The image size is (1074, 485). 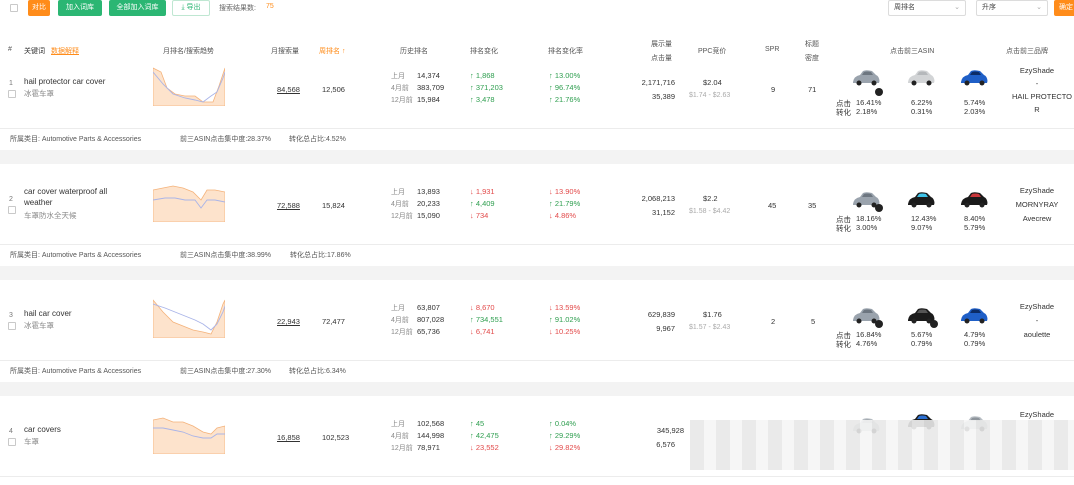 What do you see at coordinates (482, 331) in the screenshot?
I see `rank-change-value: ↓ 6,741` at bounding box center [482, 331].